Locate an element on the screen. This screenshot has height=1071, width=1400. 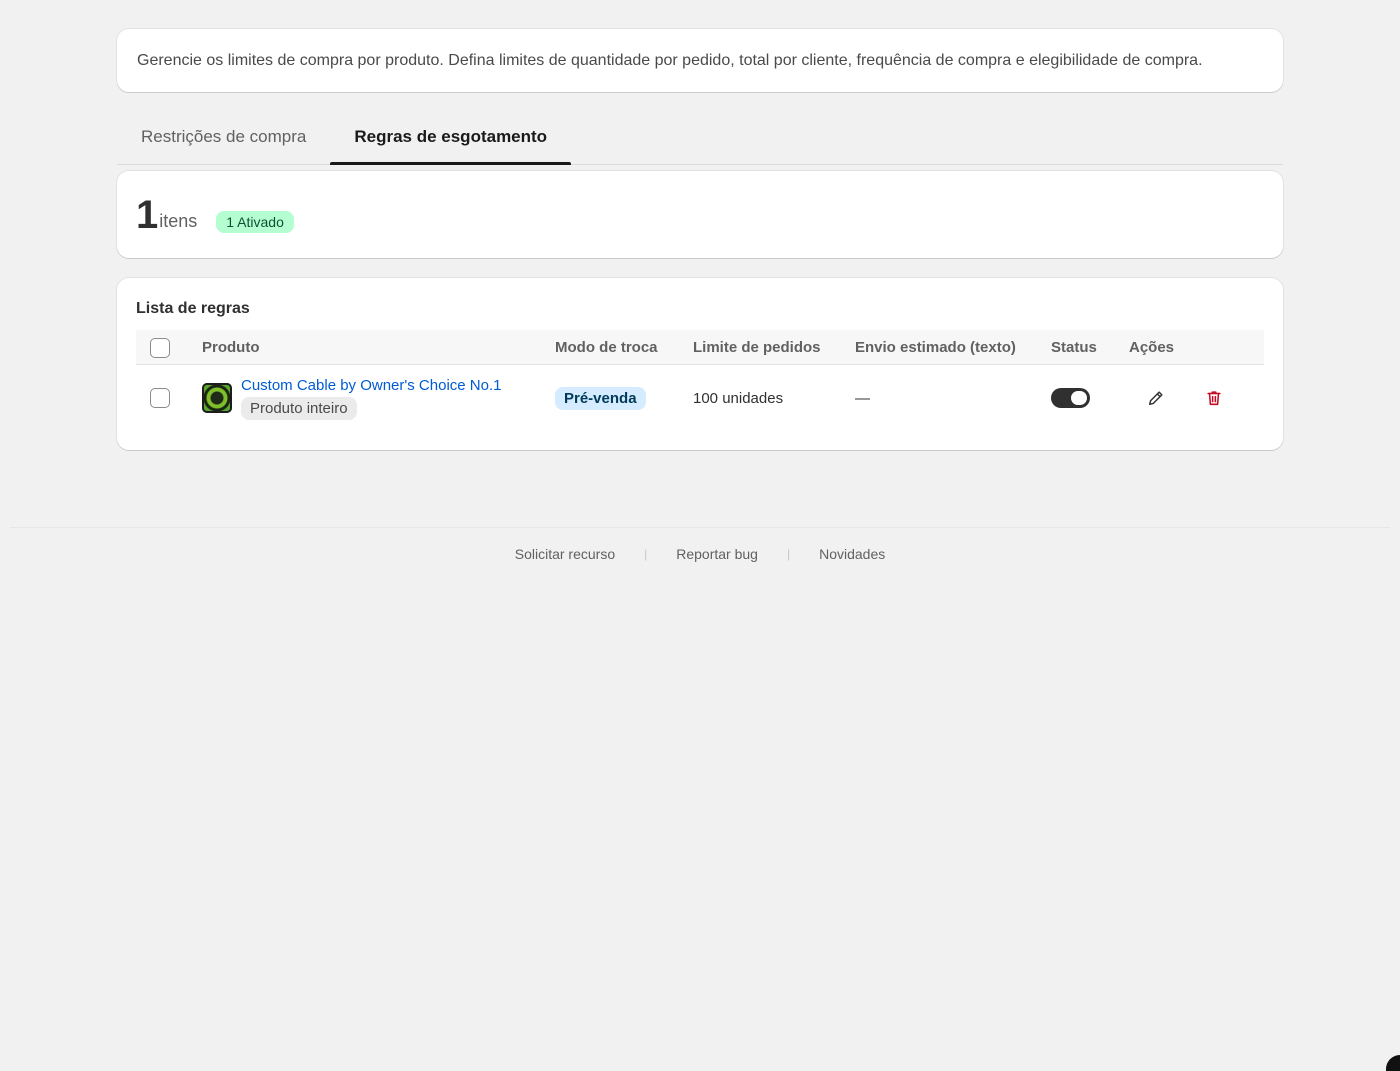
shipping-cell: — is located at coordinates (862, 398).